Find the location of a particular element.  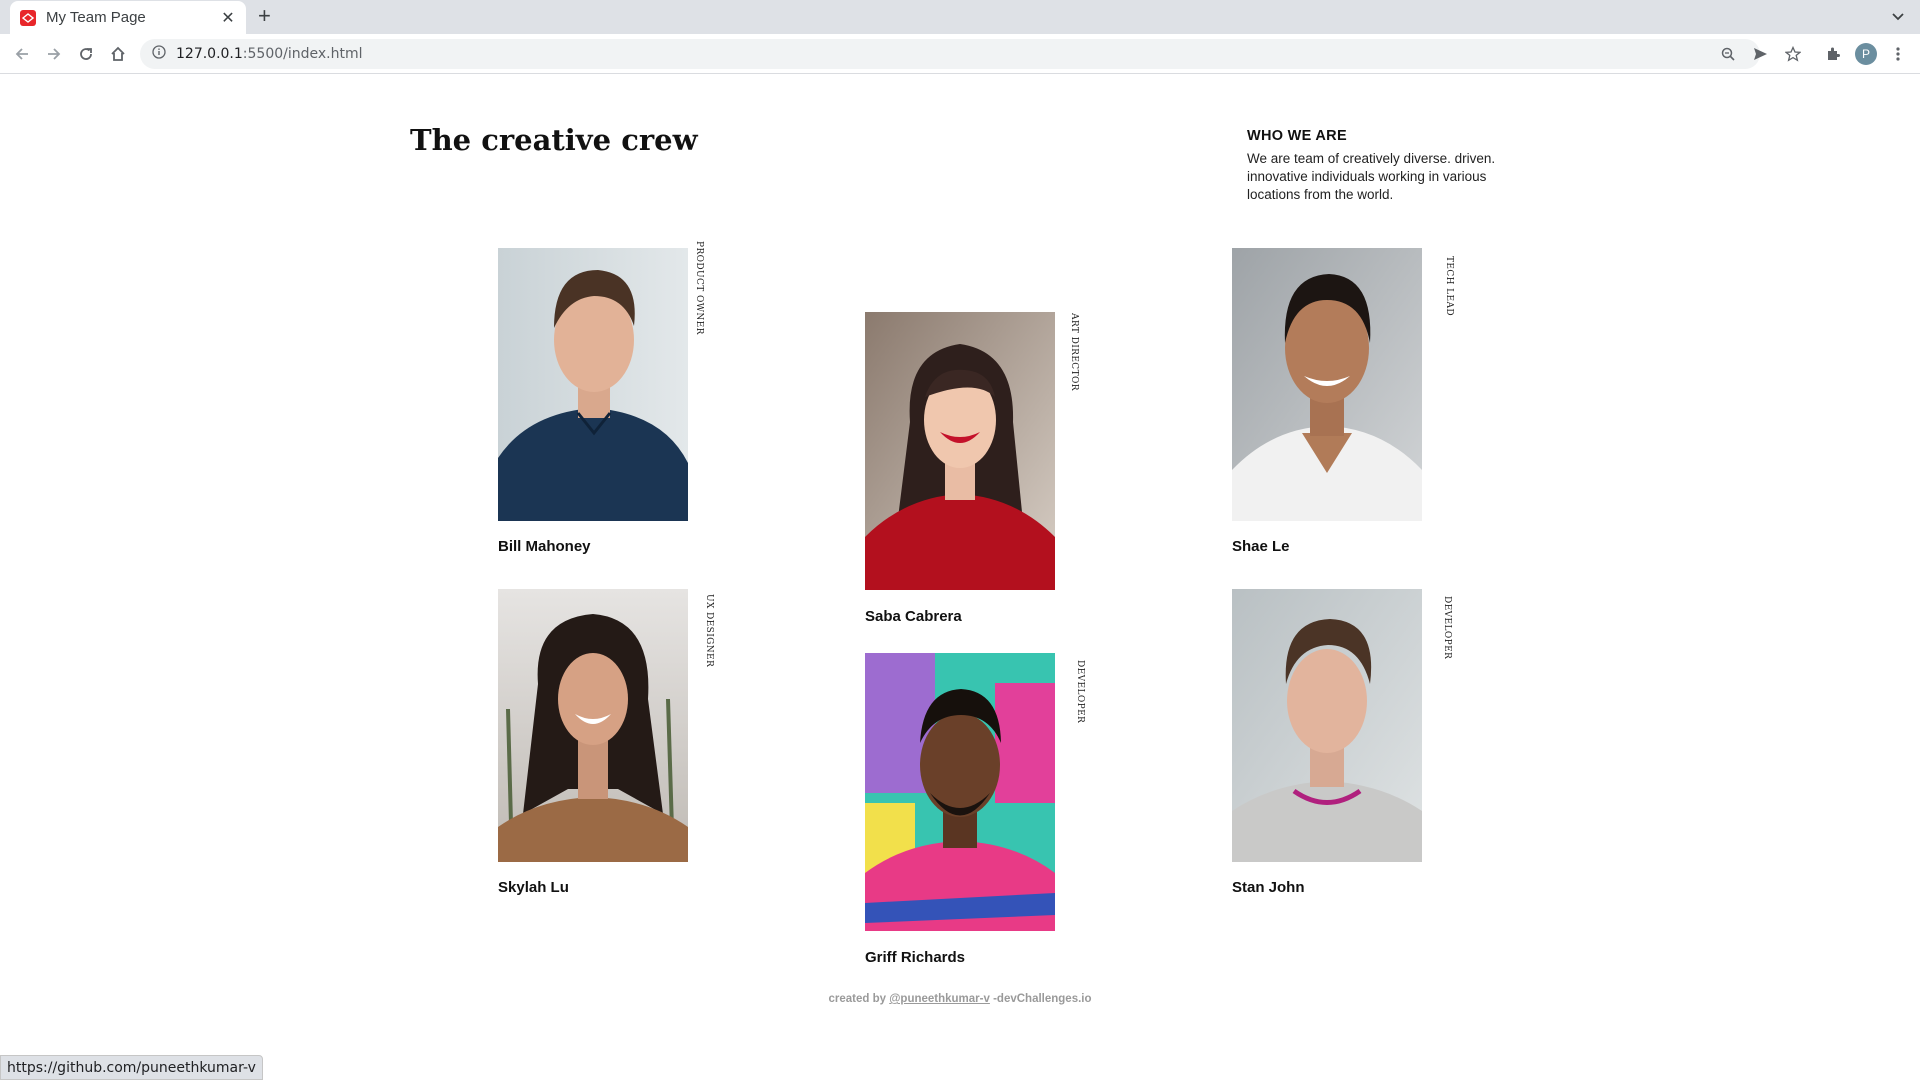

page-title: The creative crew is located at coordinates (554, 140).